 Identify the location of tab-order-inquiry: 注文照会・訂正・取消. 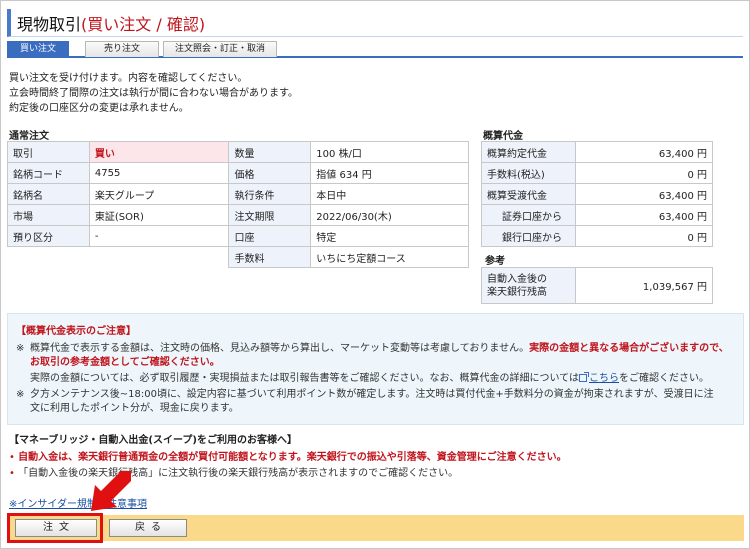
(220, 49).